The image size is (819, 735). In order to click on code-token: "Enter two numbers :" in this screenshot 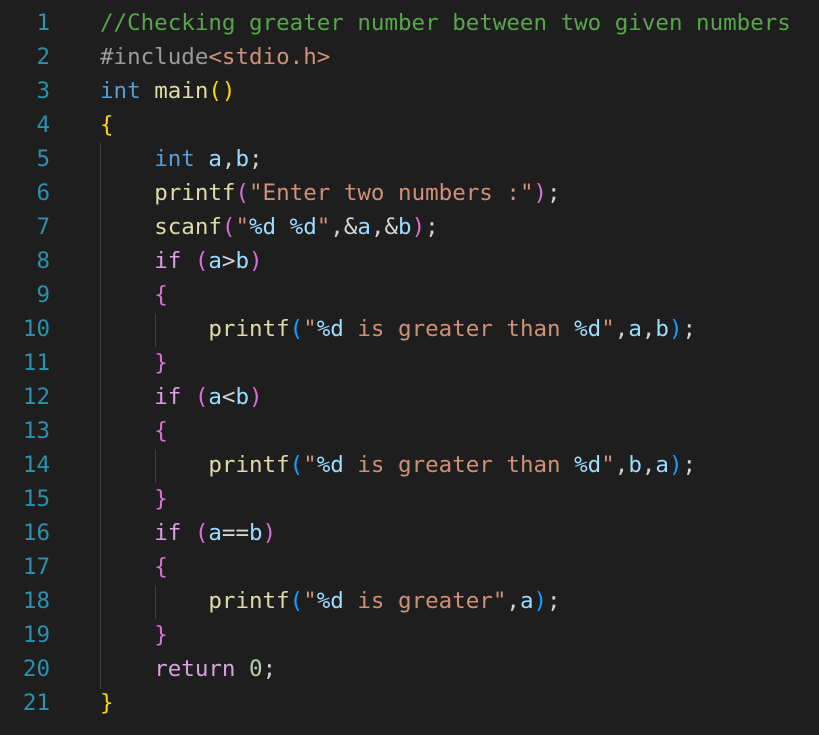, I will do `click(391, 193)`.